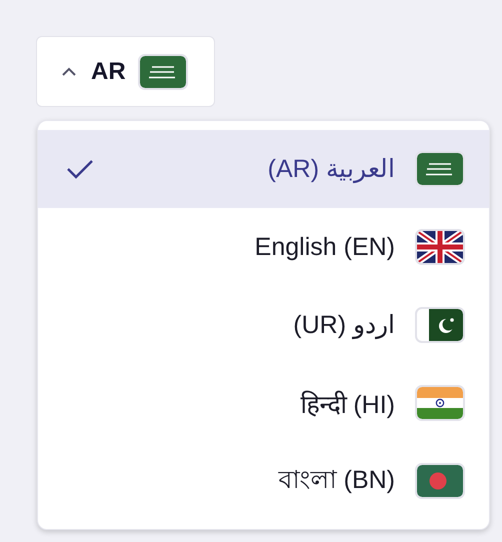 Image resolution: width=502 pixels, height=542 pixels. I want to click on language-option: العربية (AR), so click(263, 169).